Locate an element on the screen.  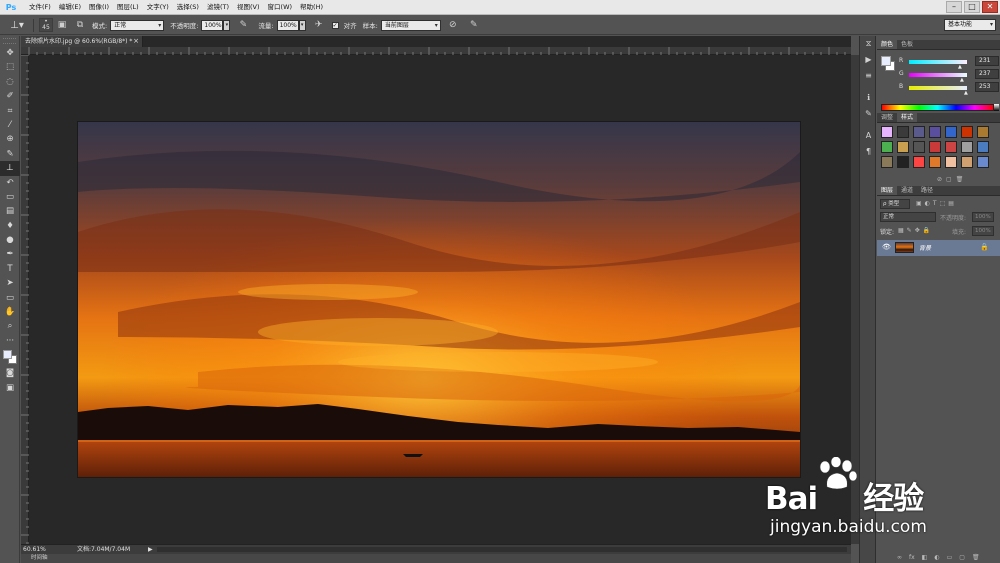
color-spectrum-bar is located at coordinates (937, 107).